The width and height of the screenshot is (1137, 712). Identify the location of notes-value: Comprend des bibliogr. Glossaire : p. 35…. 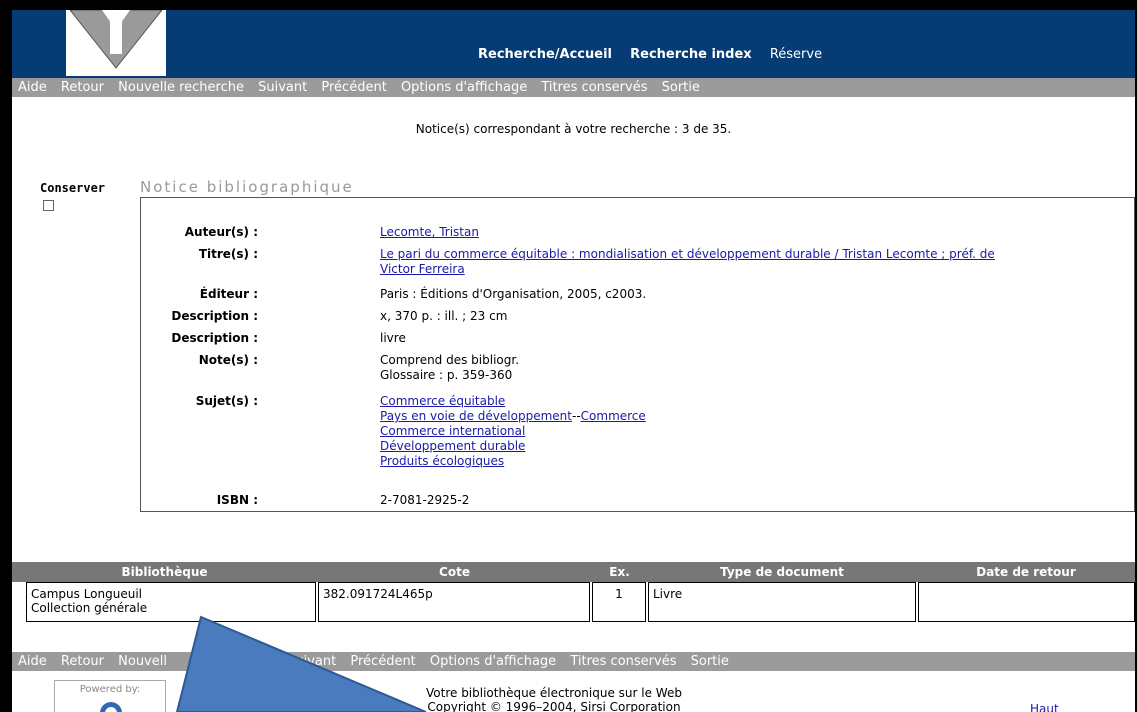
(449, 368).